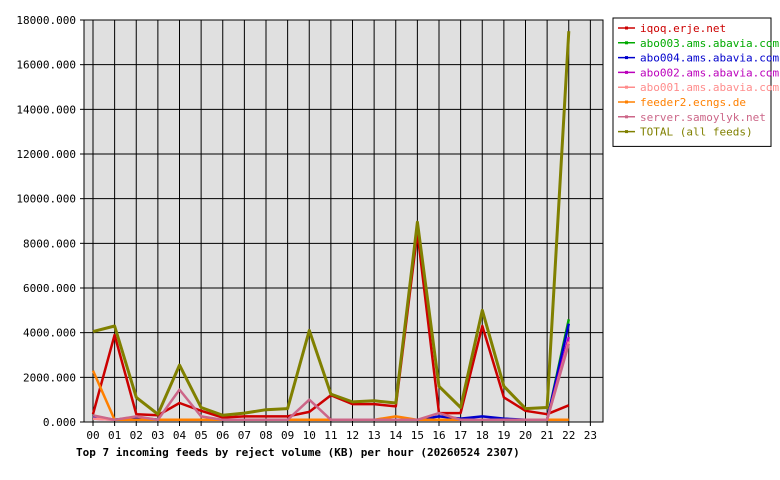  I want to click on legend-label: TOTAL (all feeds), so click(696, 132).